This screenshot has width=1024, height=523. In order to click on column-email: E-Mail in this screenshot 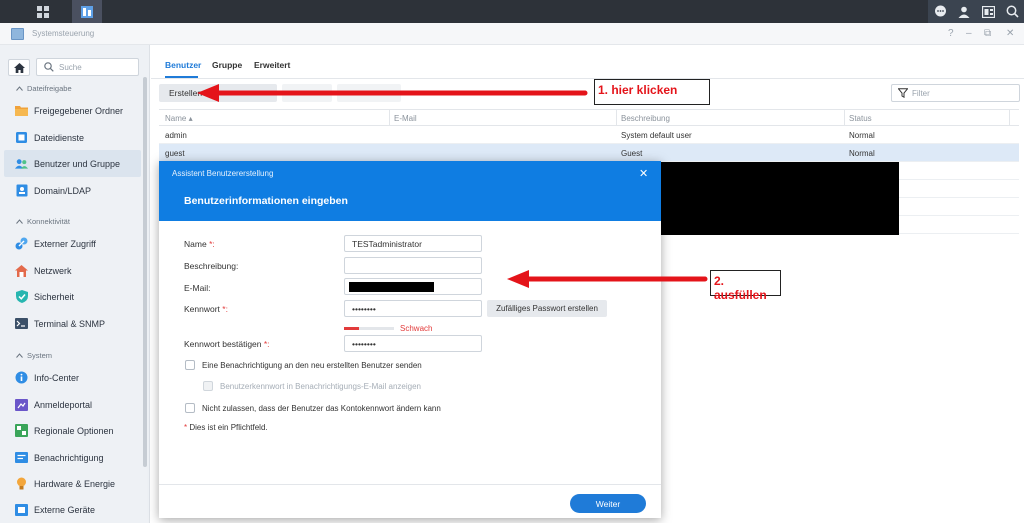, I will do `click(405, 118)`.